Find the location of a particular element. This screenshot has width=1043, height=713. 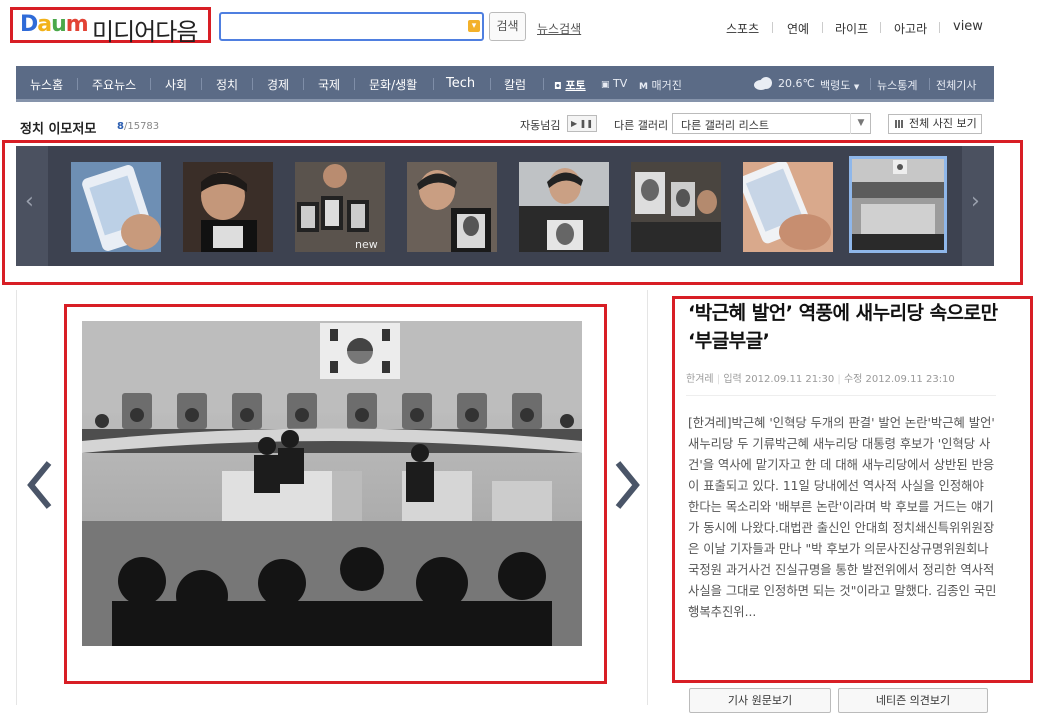

nav-item-top-news: 주요뉴스 is located at coordinates (114, 84).